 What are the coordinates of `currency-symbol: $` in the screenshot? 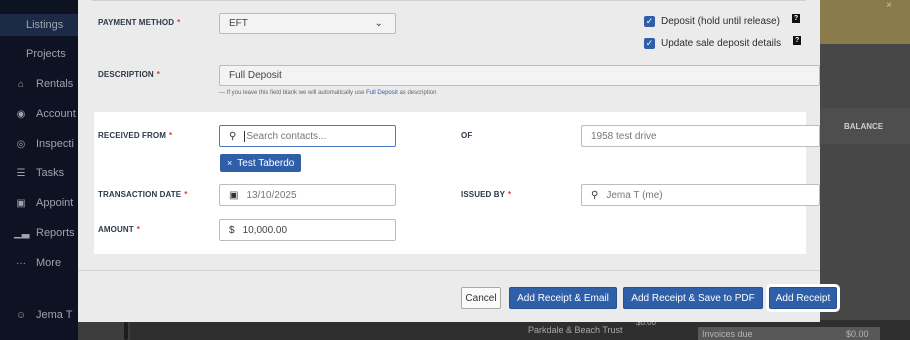 It's located at (232, 230).